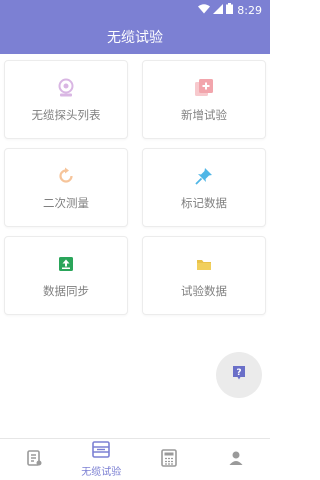 The height and width of the screenshot is (480, 320). What do you see at coordinates (101, 472) in the screenshot?
I see `tab-label: 无缆试验` at bounding box center [101, 472].